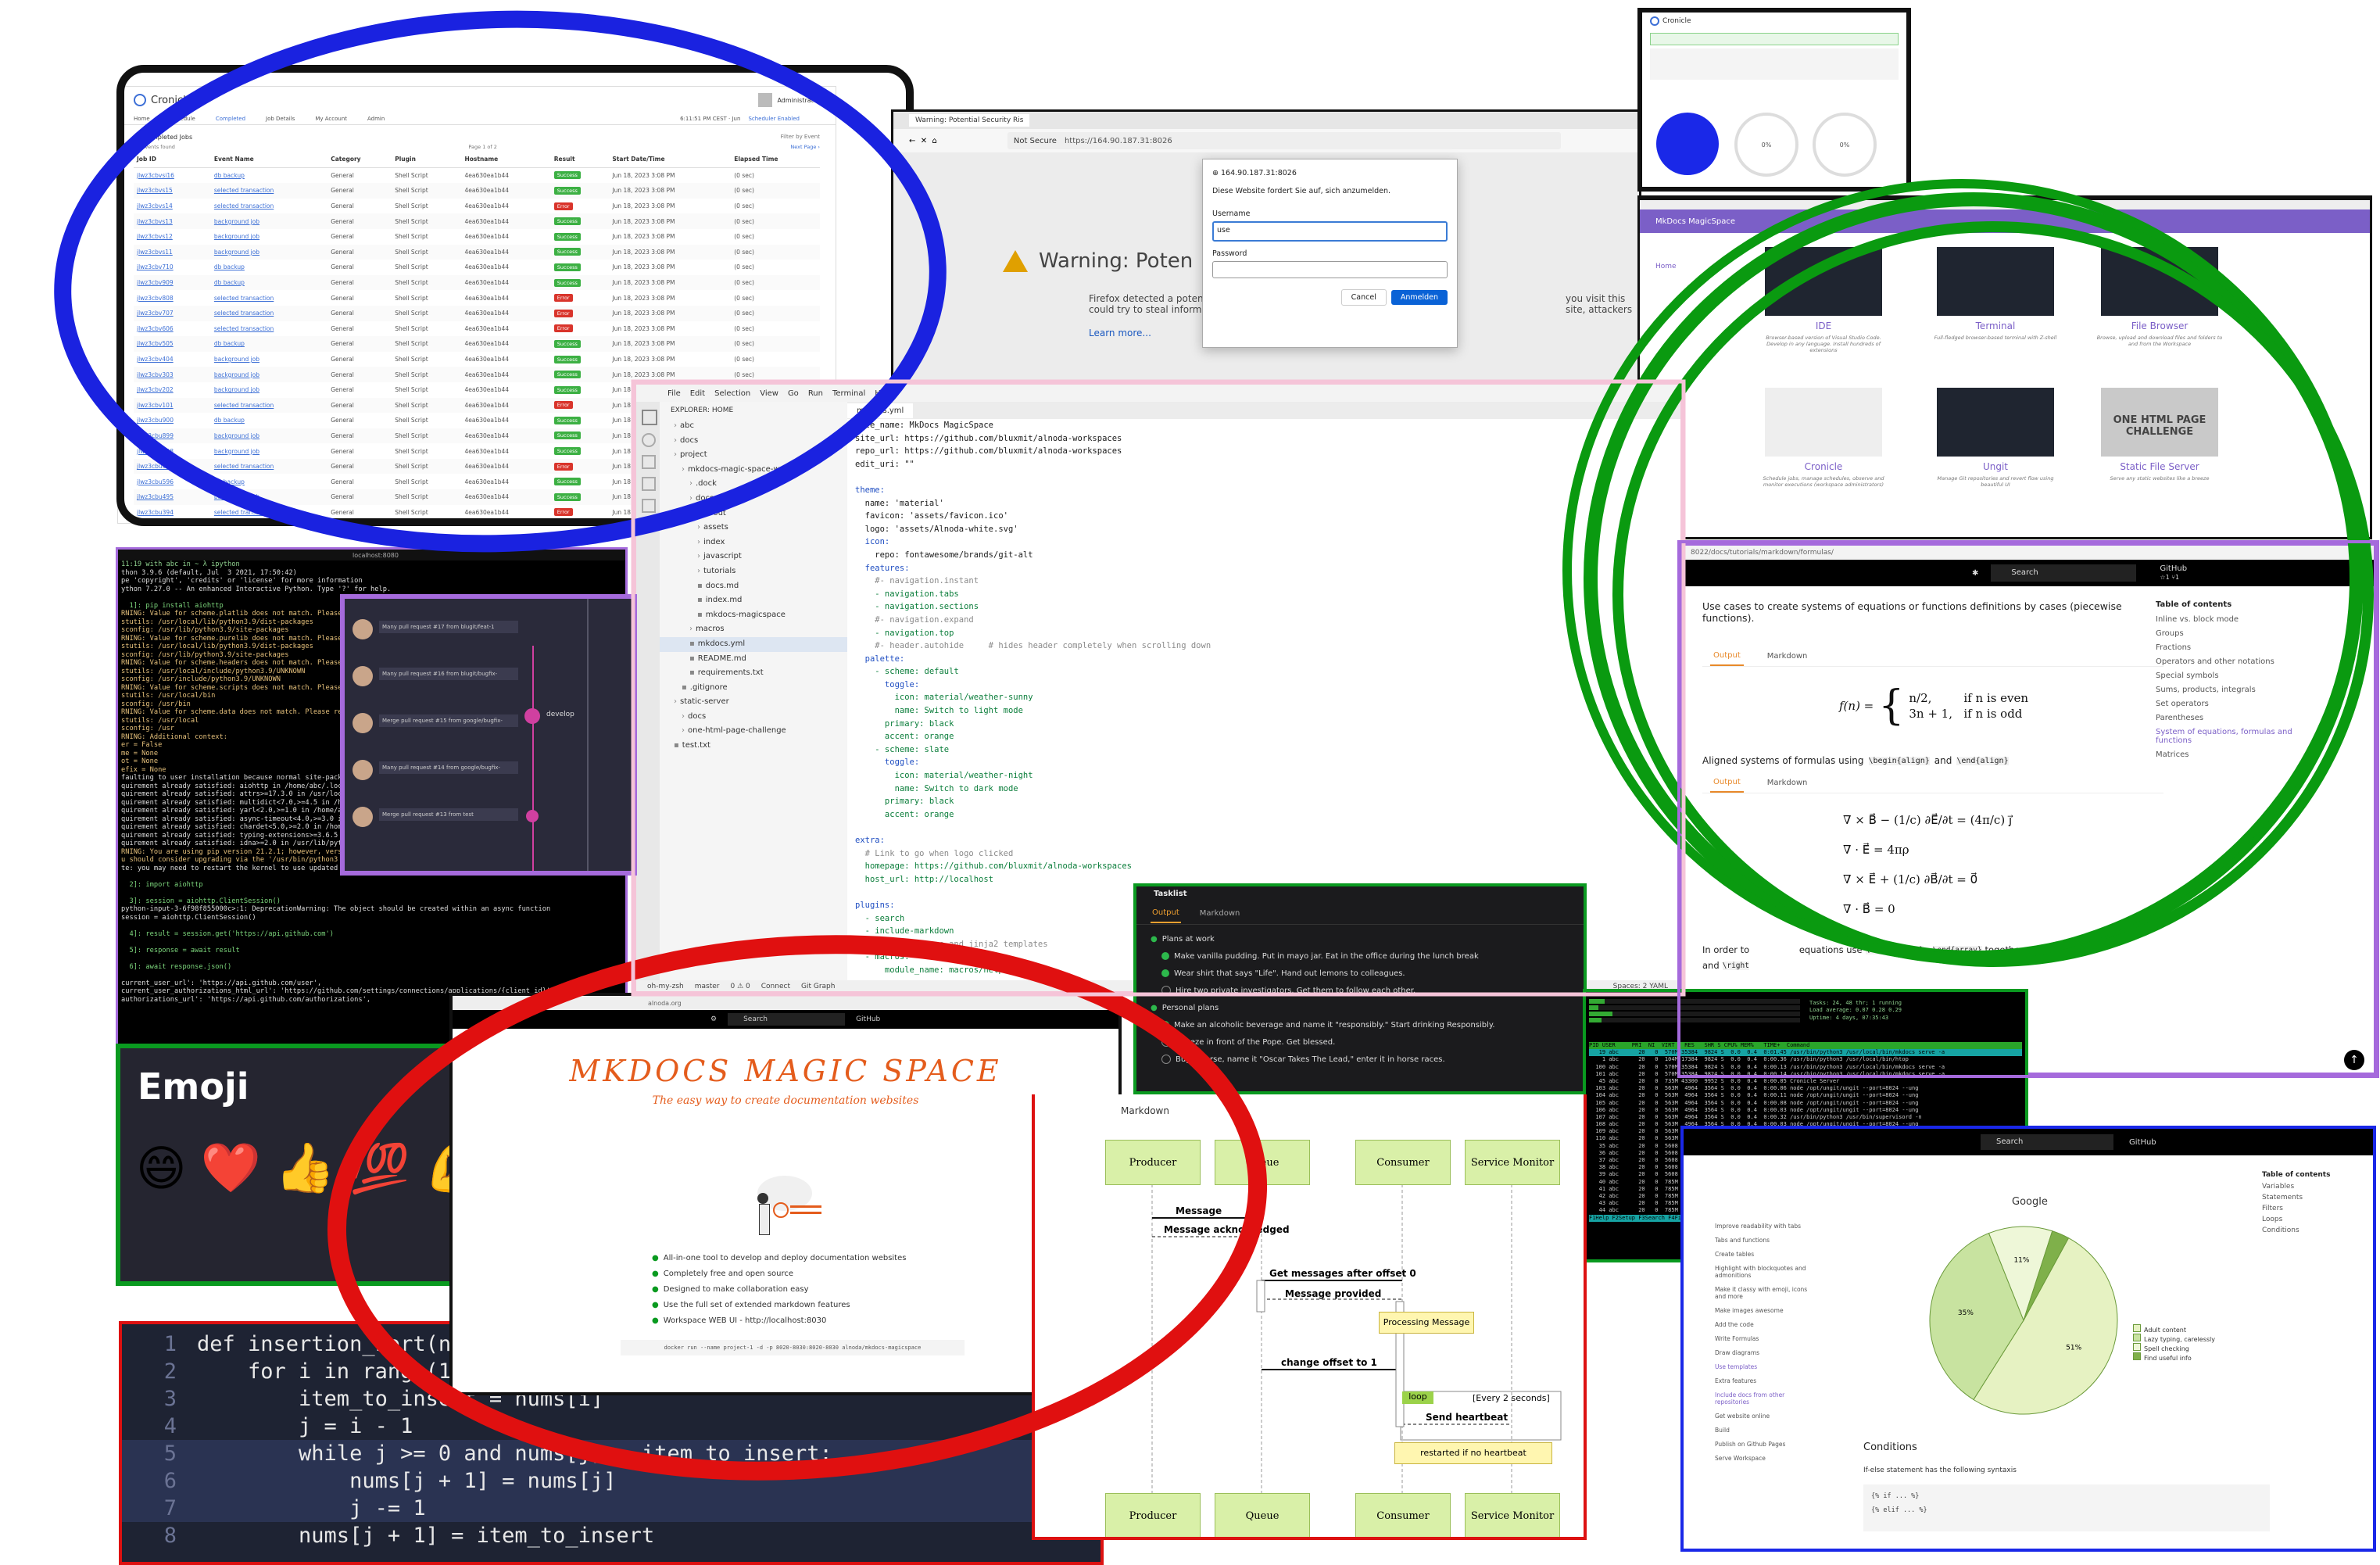 This screenshot has width=2380, height=1565. Describe the element at coordinates (868, 1019) in the screenshot. I see `mkmagic-github: GitHub` at that location.